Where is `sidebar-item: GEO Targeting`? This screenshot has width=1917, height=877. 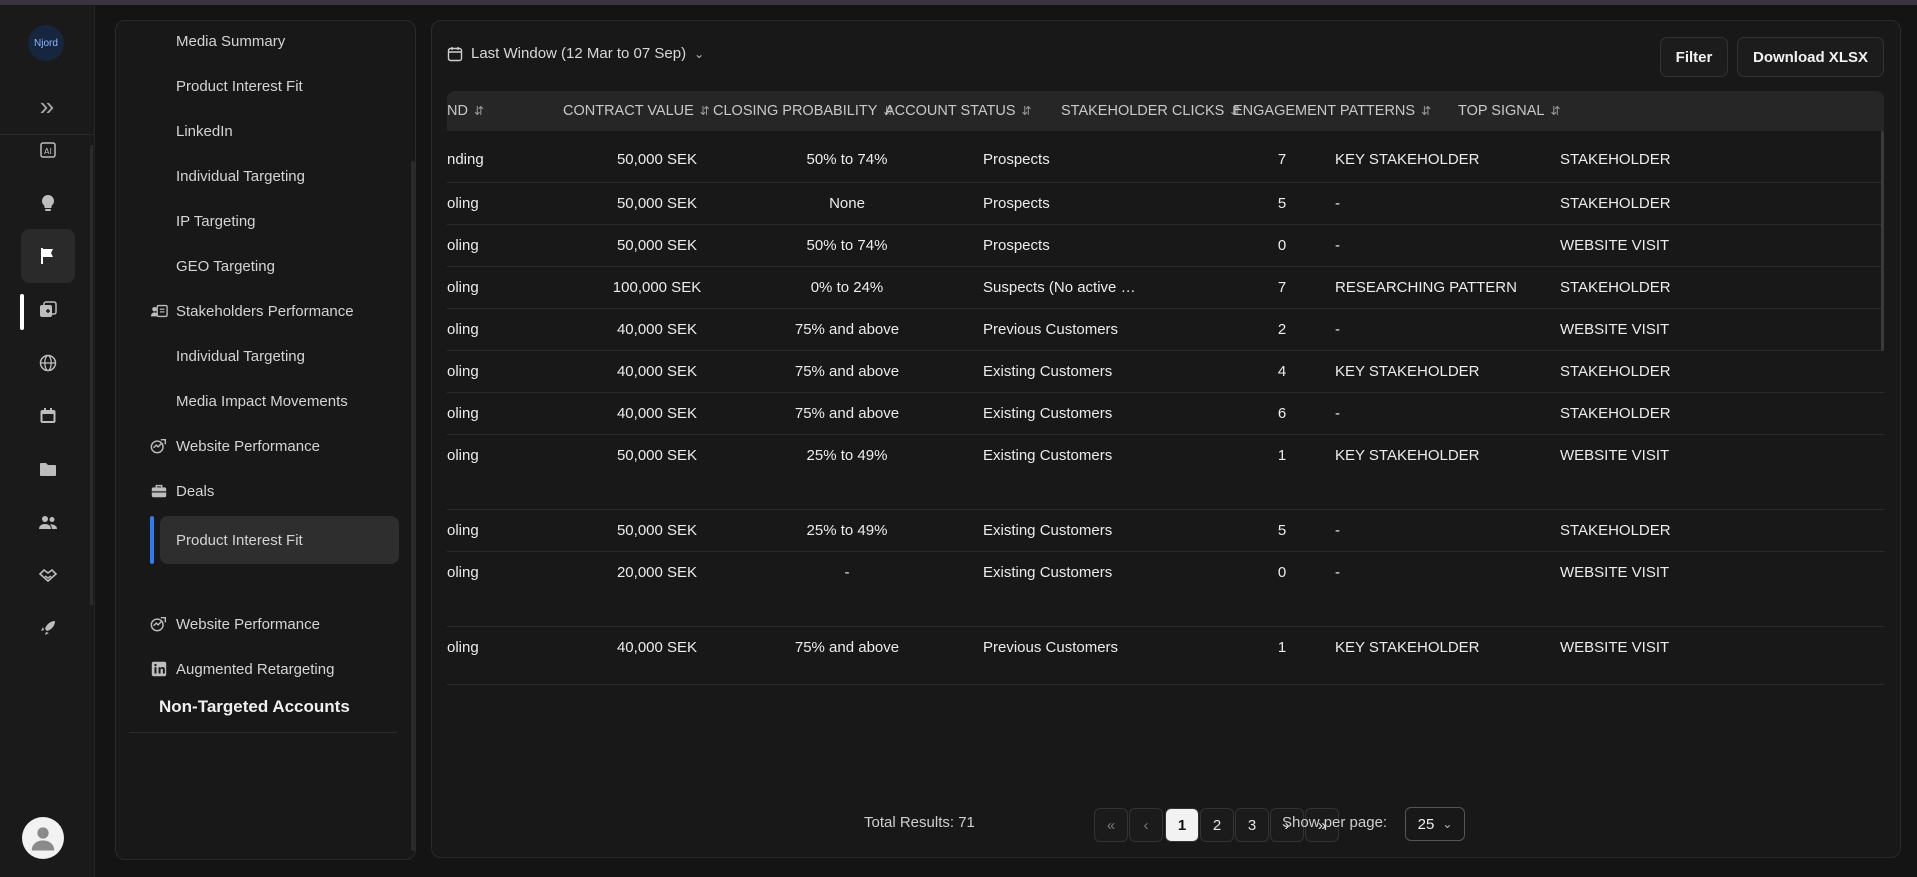 sidebar-item: GEO Targeting is located at coordinates (256, 266).